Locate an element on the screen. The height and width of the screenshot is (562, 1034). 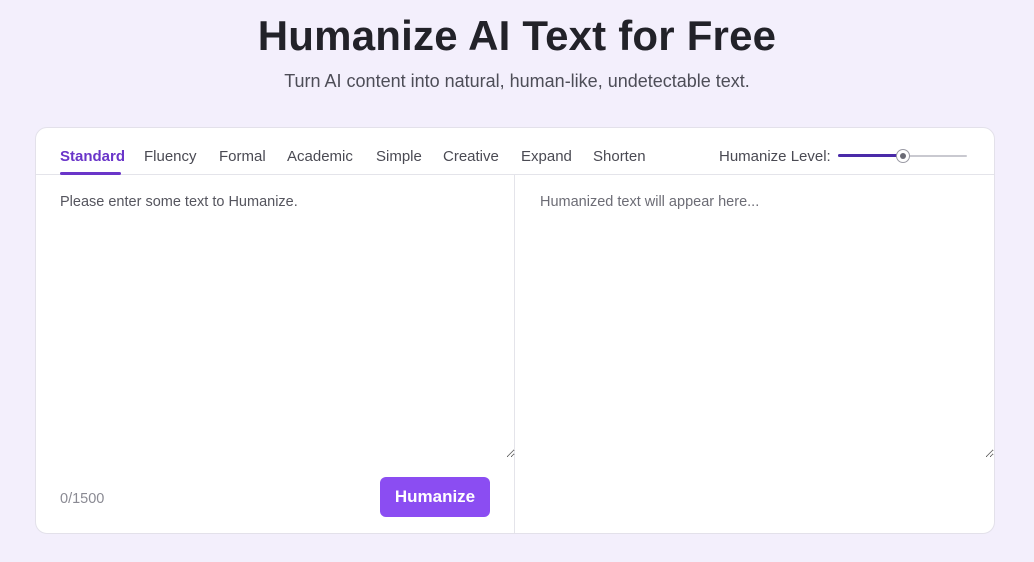
tab-fluency: Fluency is located at coordinates (170, 157).